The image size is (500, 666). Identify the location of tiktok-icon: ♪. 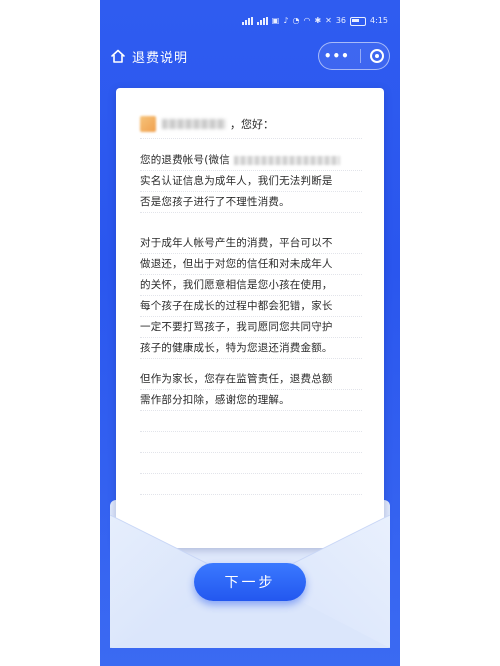
(286, 20).